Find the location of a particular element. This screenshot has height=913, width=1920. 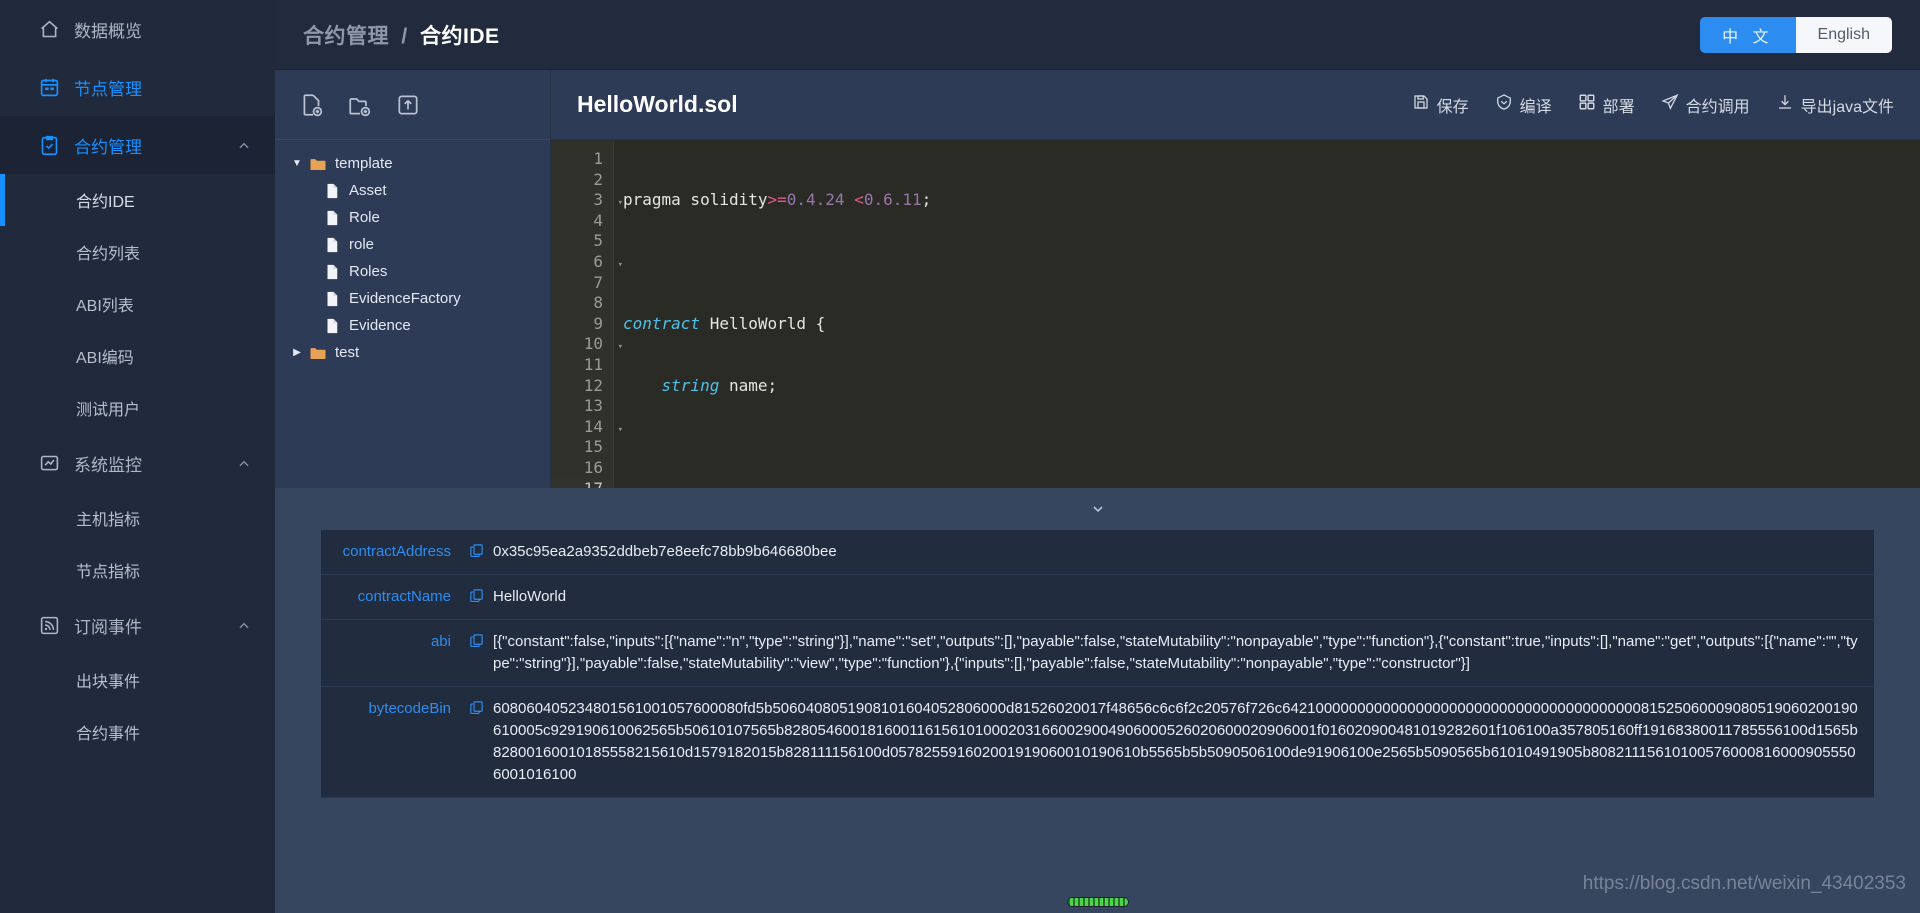

sidebar-sub-label: ABI列表 is located at coordinates (105, 306).